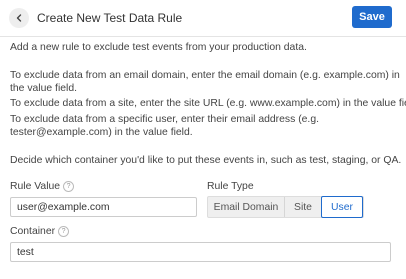 The height and width of the screenshot is (279, 406). I want to click on rule-value-label: Rule Value ?, so click(42, 186).